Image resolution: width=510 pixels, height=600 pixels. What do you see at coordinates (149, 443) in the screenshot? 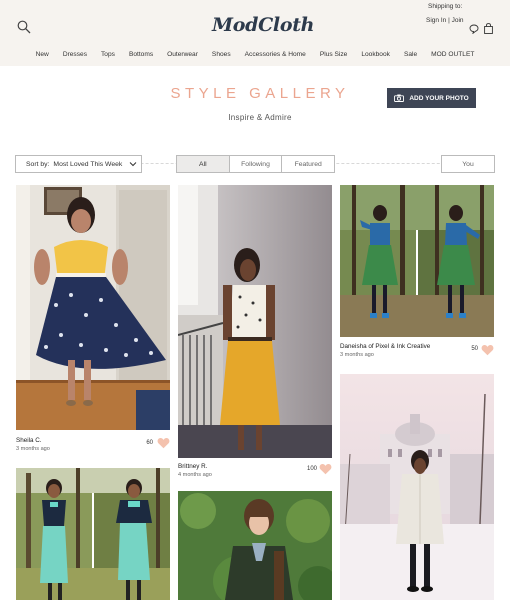
I see `like-count: 60` at bounding box center [149, 443].